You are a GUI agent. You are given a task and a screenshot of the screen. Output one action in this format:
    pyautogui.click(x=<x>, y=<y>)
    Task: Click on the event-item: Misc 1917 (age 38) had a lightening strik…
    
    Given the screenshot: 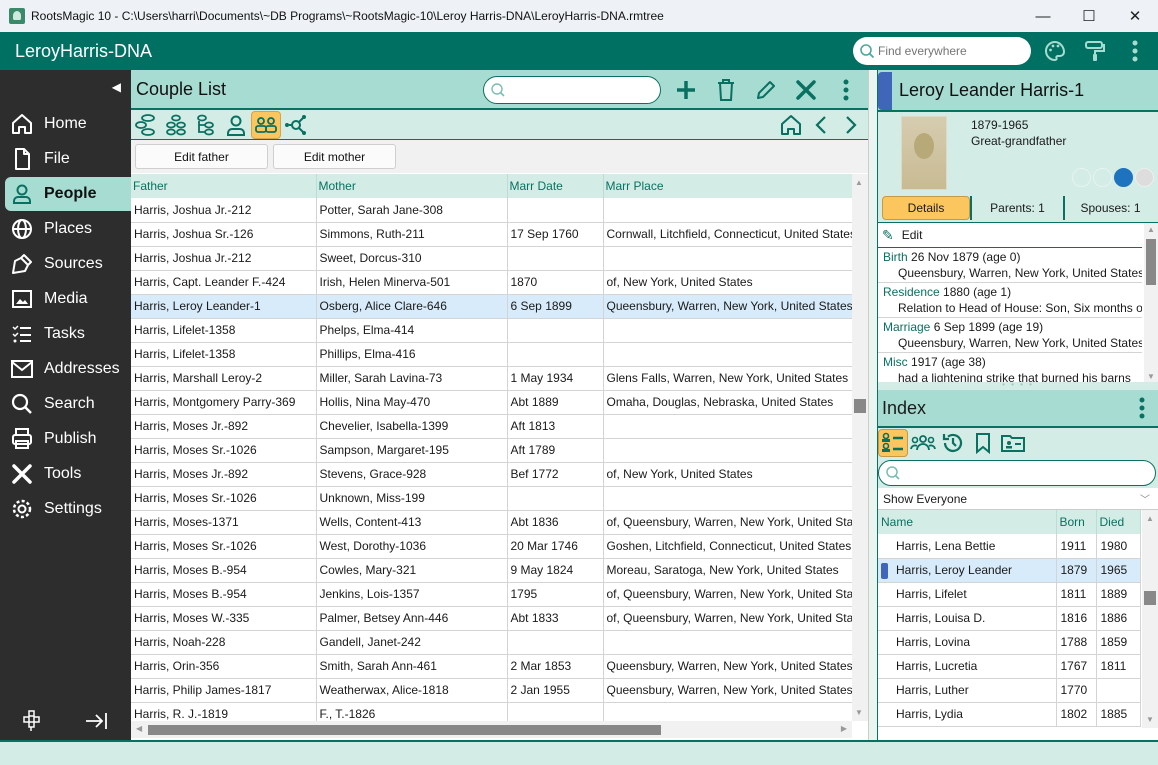 What is the action you would take?
    pyautogui.click(x=1010, y=367)
    